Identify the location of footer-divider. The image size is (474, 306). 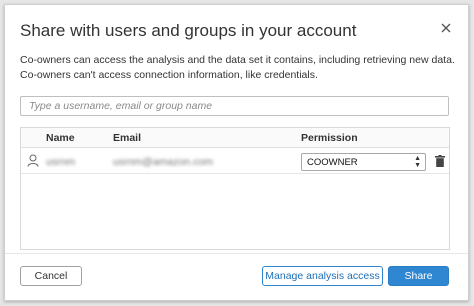
(236, 253).